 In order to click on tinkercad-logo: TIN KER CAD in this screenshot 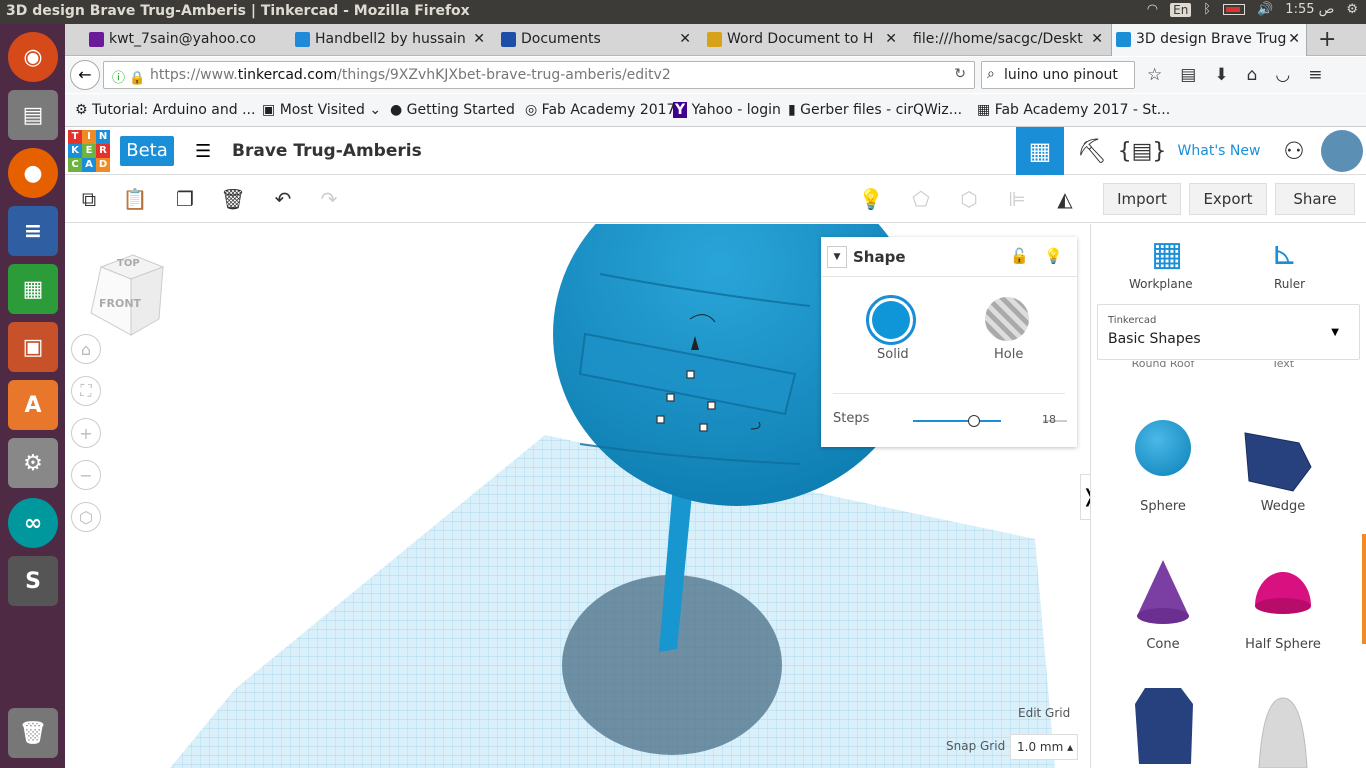, I will do `click(90, 151)`.